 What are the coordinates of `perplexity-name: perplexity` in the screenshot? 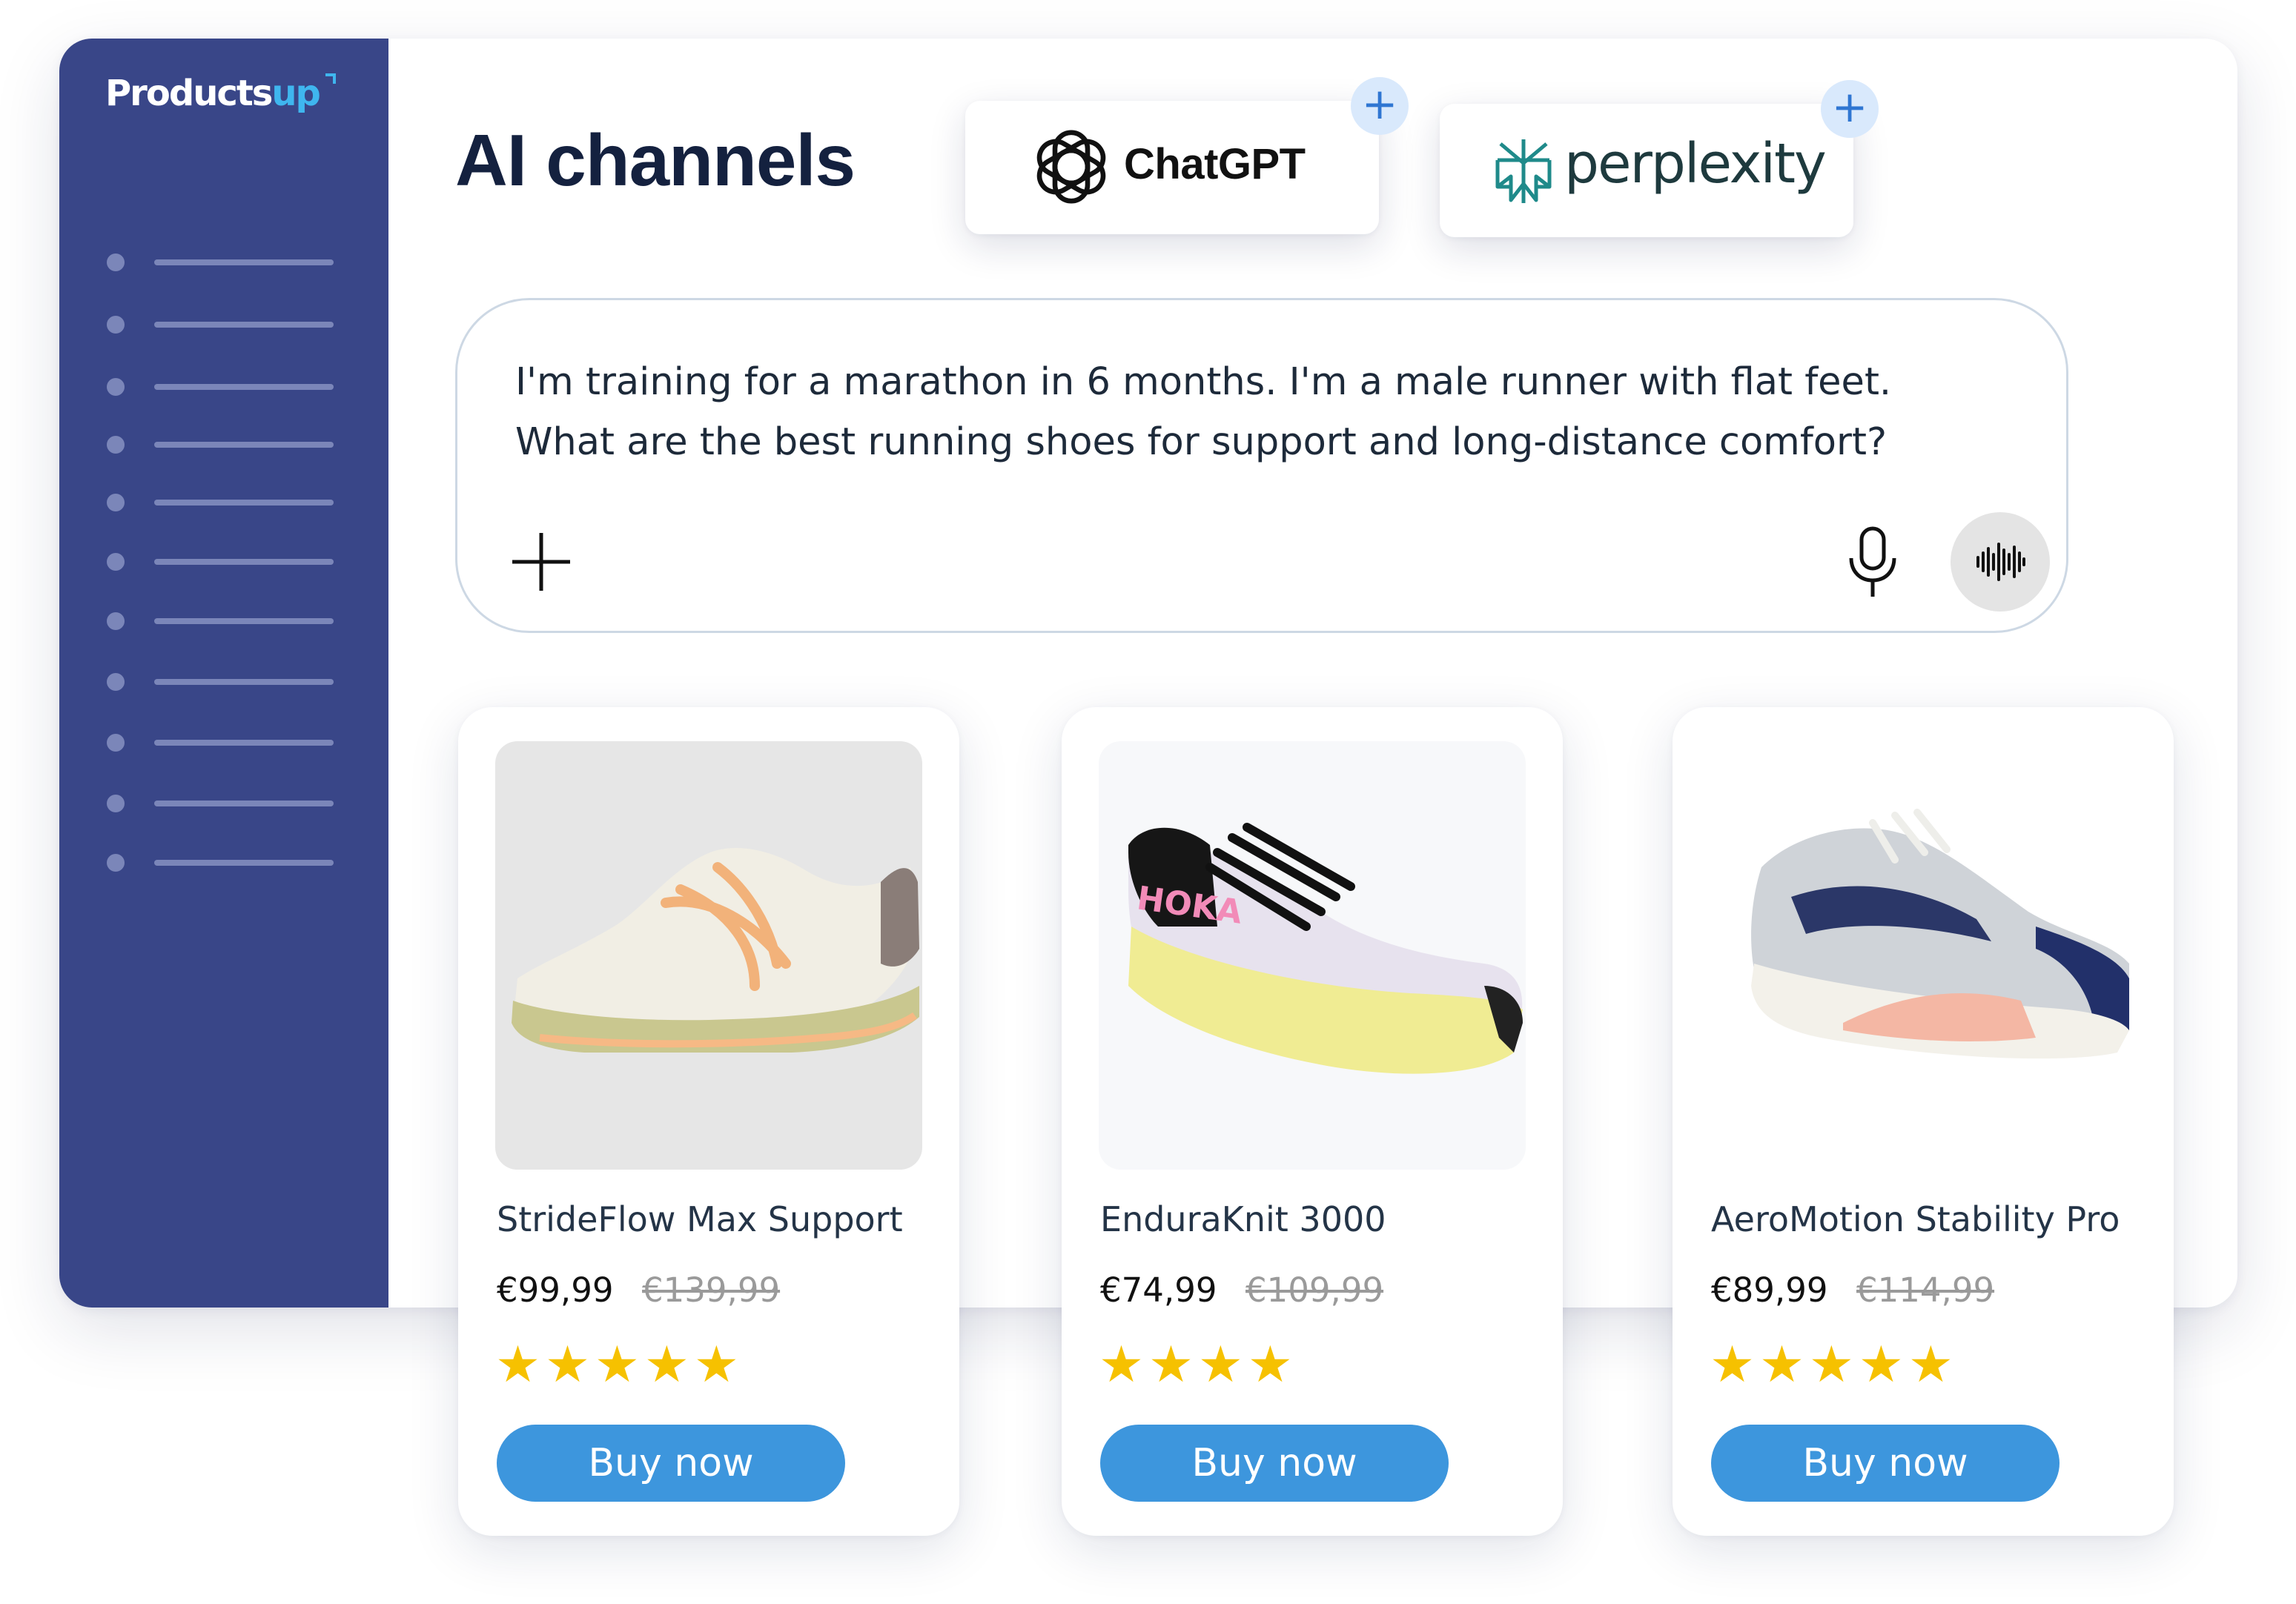 It's located at (1696, 164).